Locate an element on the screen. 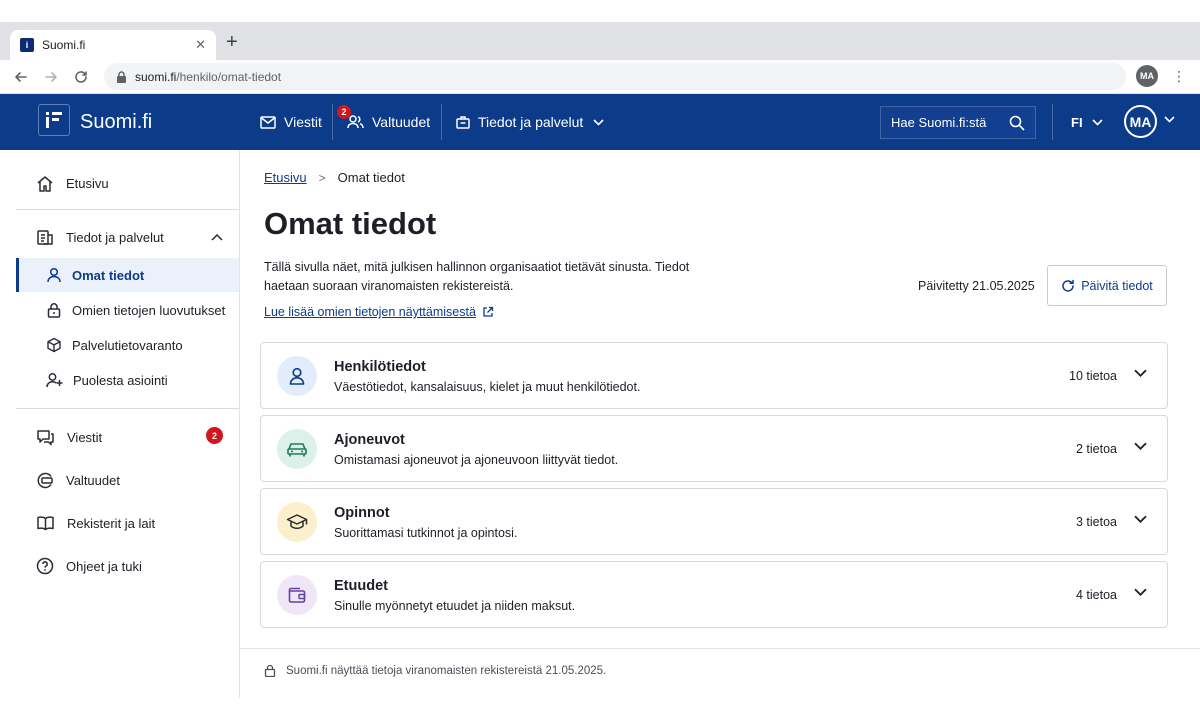 This screenshot has height=720, width=1200. envelope-icon is located at coordinates (268, 122).